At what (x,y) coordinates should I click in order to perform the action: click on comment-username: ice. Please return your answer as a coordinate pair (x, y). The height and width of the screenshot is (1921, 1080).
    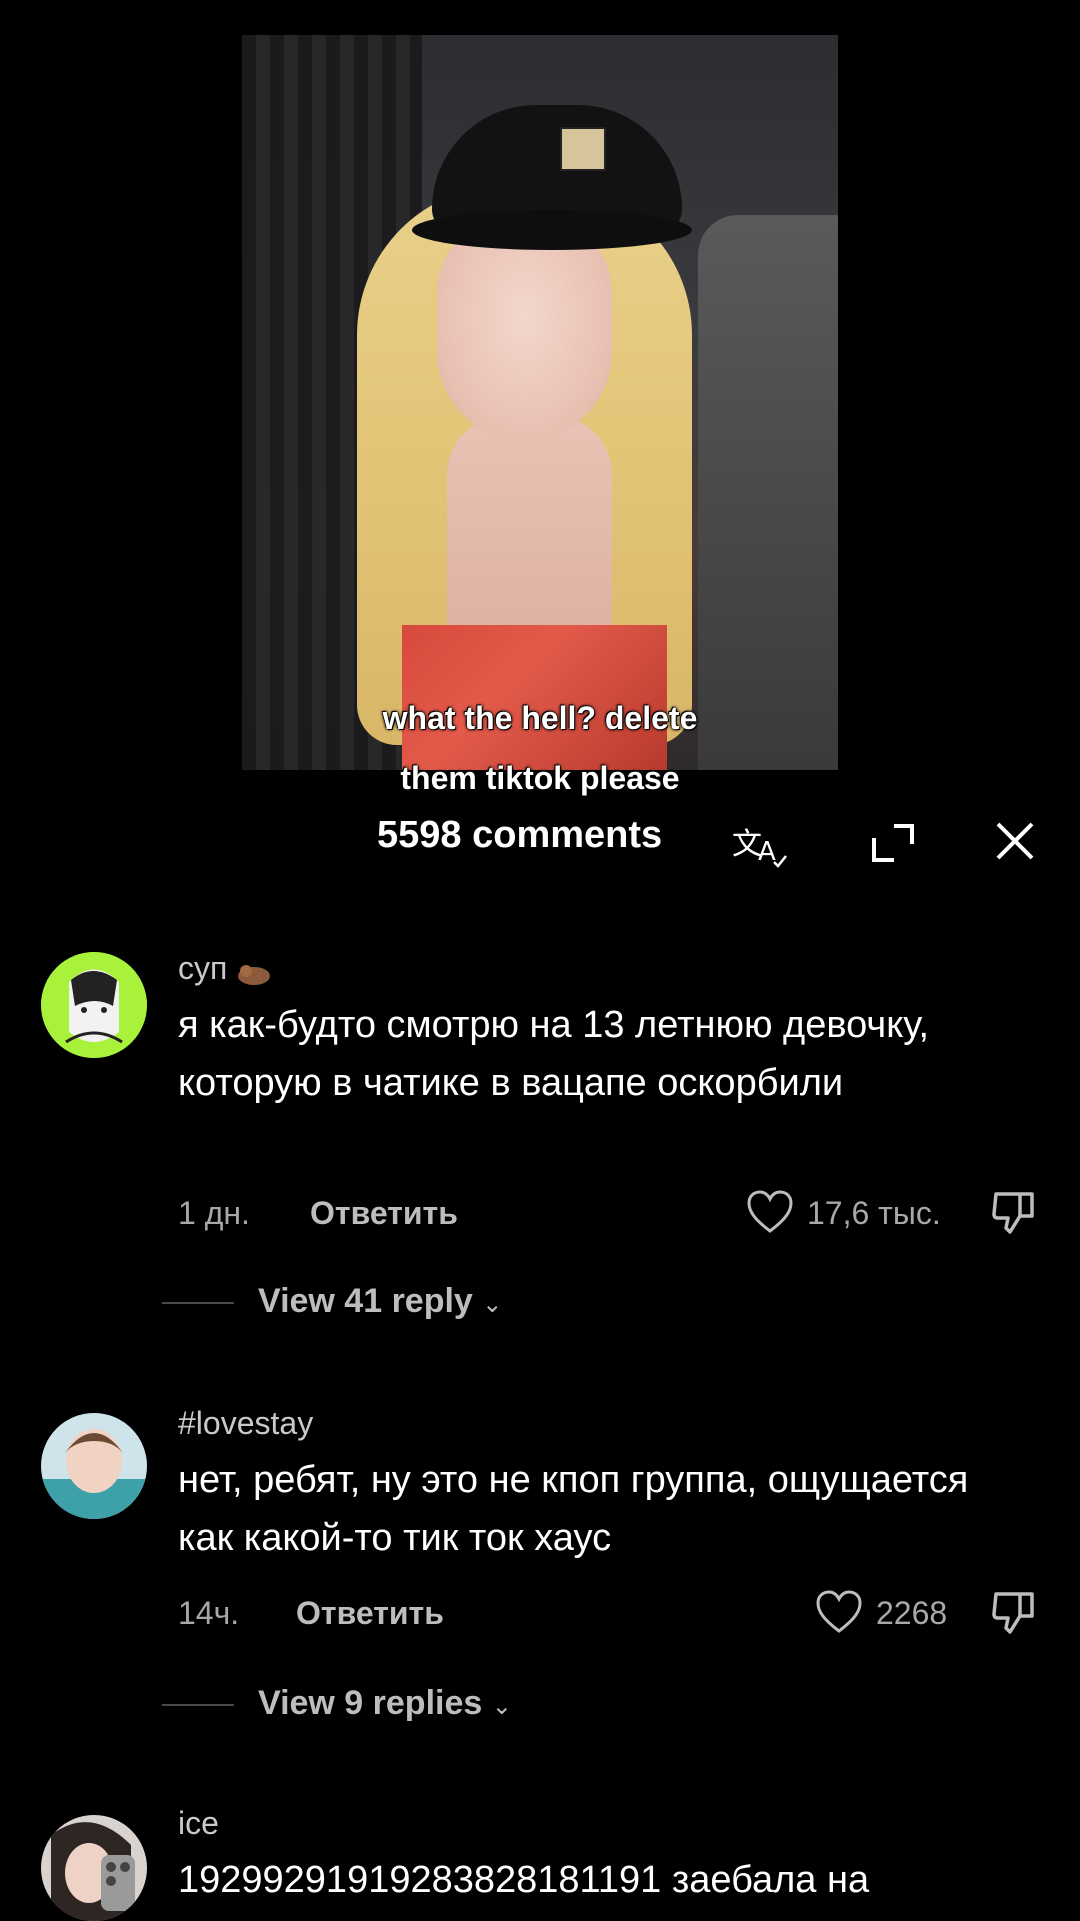
    Looking at the image, I should click on (198, 1823).